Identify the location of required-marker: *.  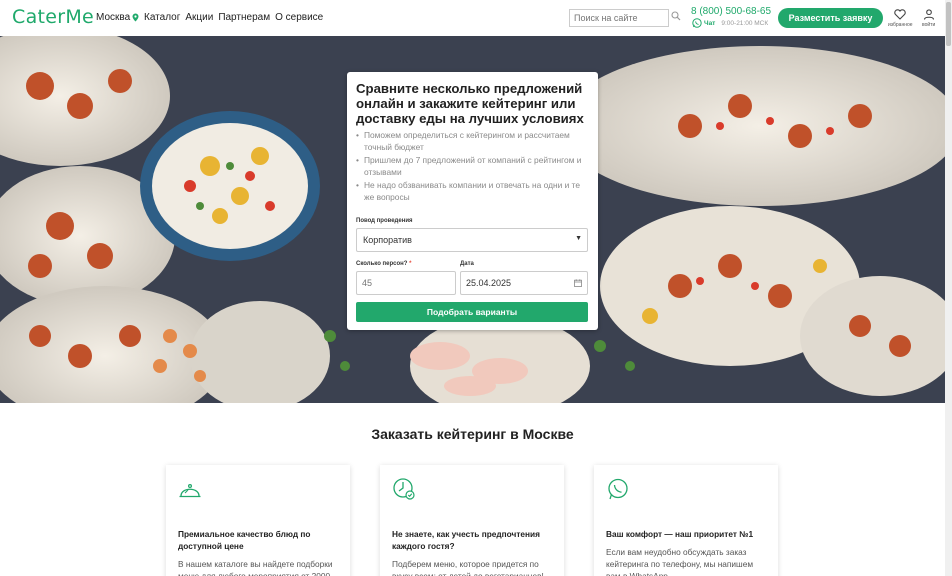
(410, 264).